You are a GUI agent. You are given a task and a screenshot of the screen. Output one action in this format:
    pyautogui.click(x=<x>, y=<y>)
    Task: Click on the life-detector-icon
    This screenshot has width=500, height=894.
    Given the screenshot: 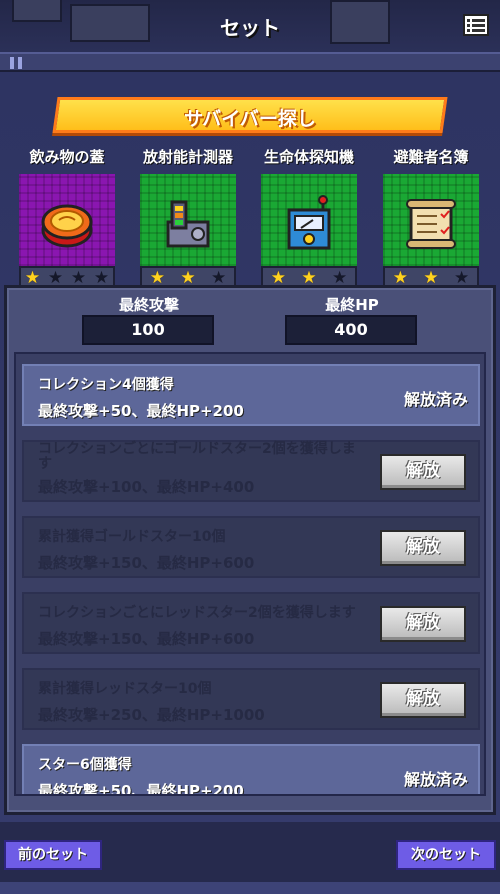 What is the action you would take?
    pyautogui.click(x=309, y=222)
    